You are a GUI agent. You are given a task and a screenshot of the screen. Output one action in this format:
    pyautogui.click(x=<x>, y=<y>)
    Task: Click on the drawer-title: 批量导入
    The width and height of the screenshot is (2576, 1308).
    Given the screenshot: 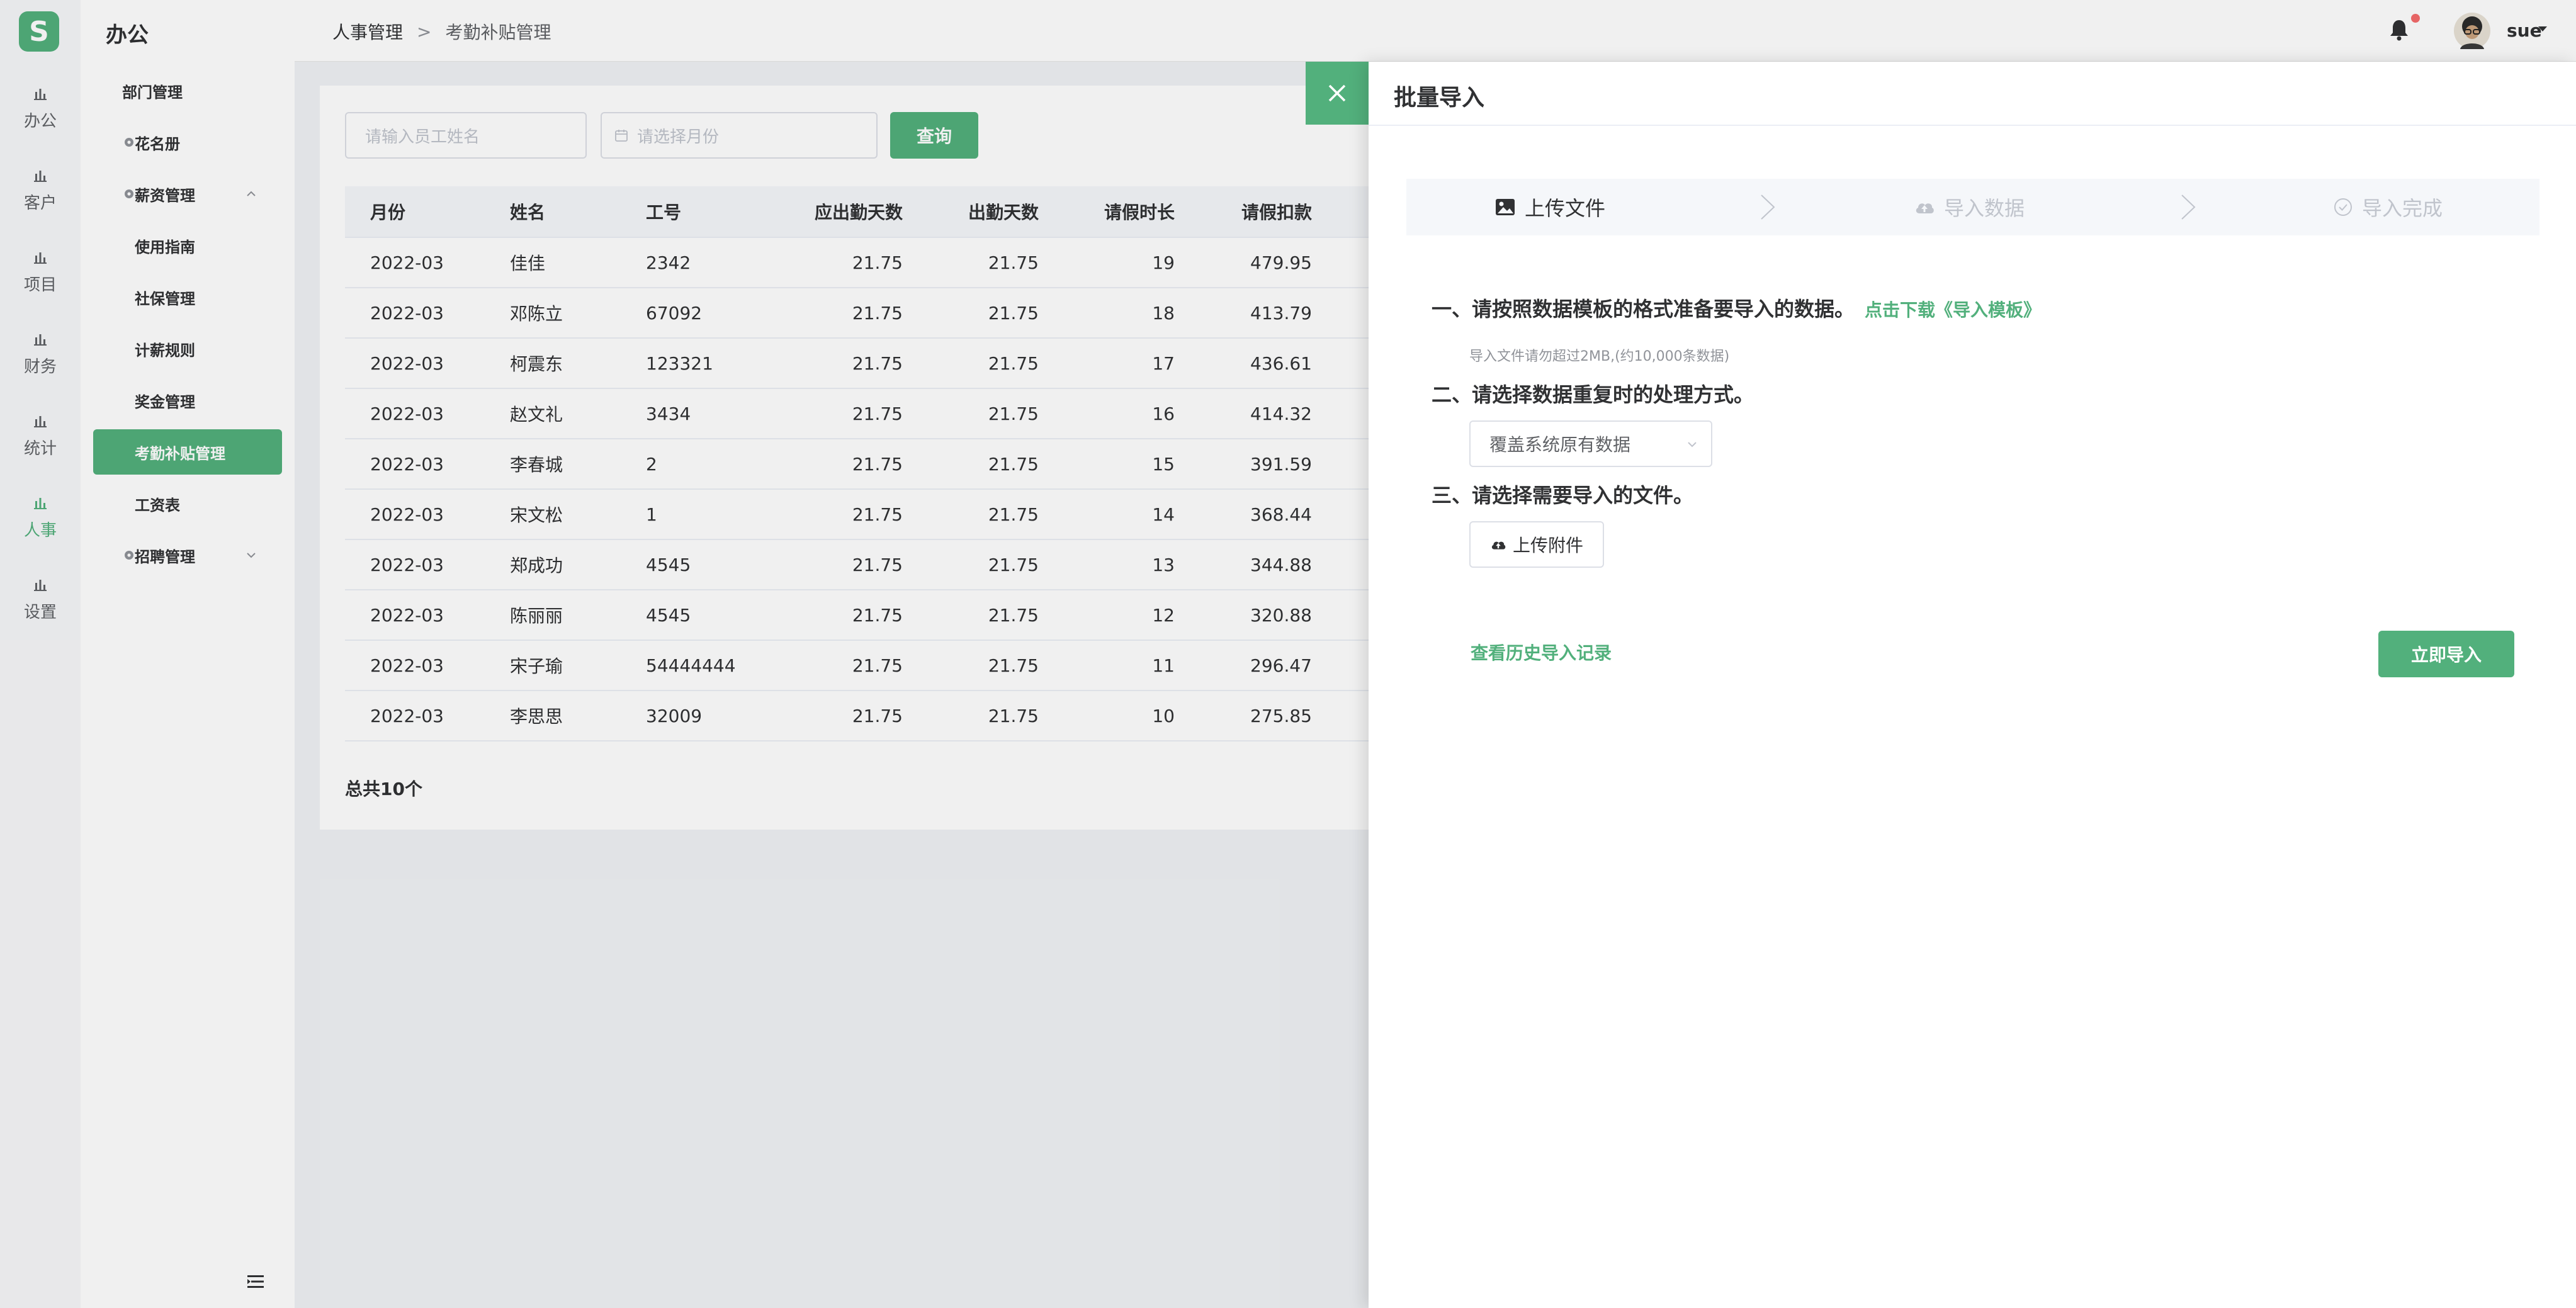 What is the action you would take?
    pyautogui.click(x=1439, y=98)
    